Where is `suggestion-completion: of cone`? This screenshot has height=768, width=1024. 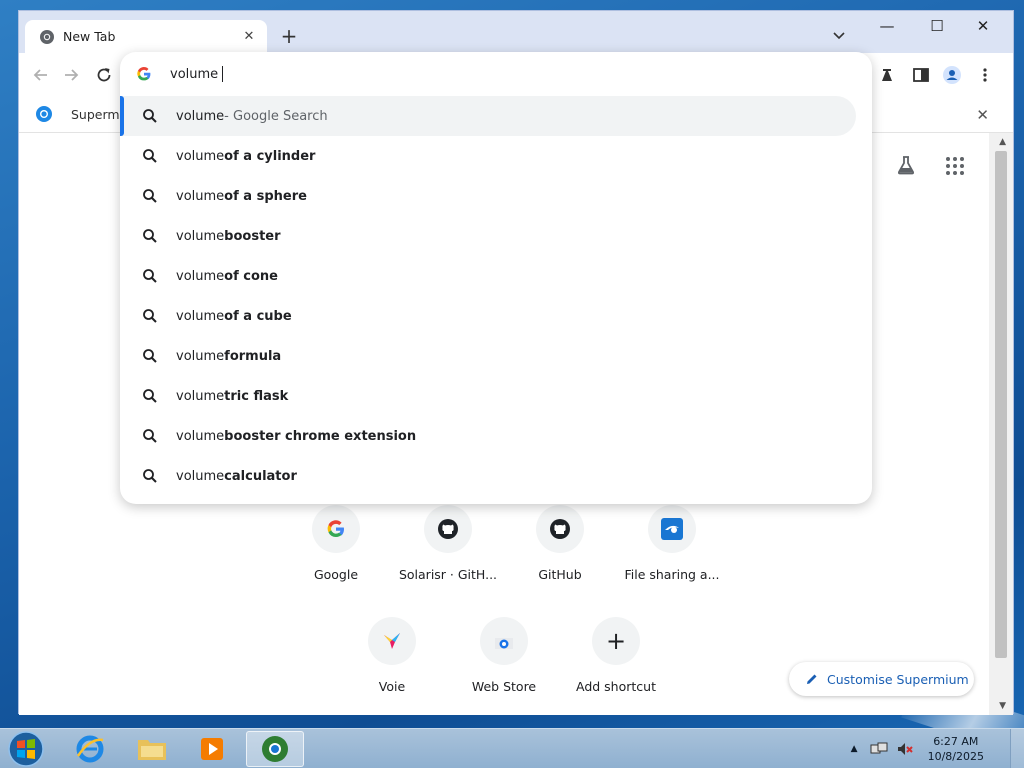 suggestion-completion: of cone is located at coordinates (251, 276).